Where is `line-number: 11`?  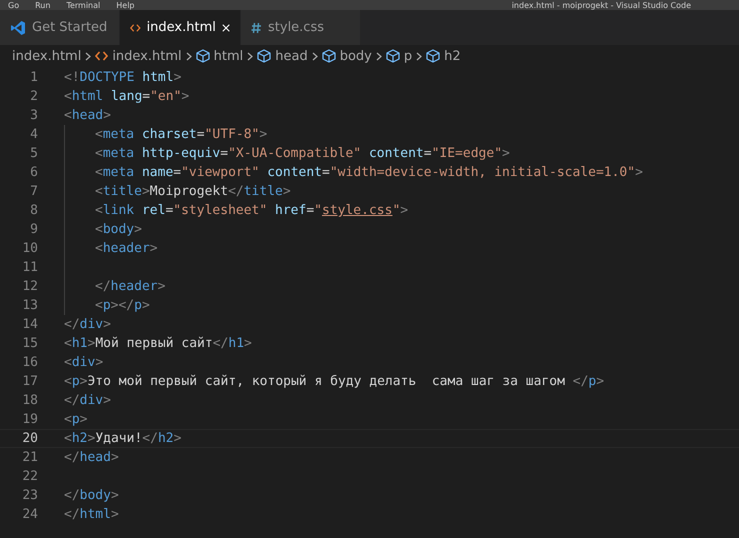
line-number: 11 is located at coordinates (29, 267).